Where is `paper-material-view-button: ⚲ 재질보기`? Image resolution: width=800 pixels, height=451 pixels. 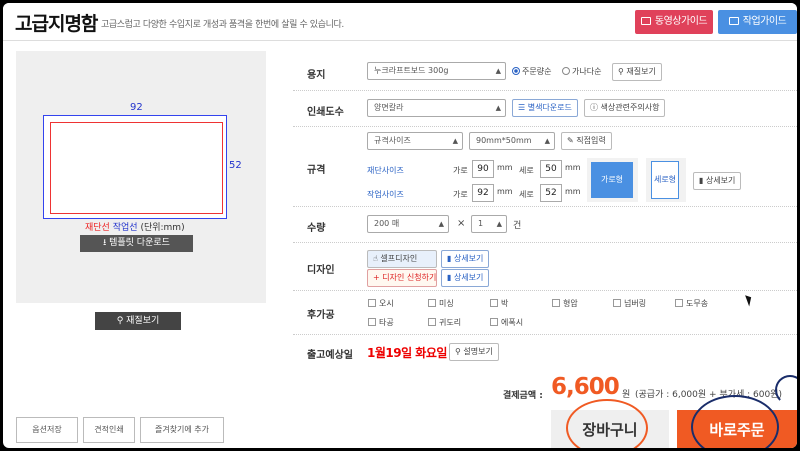 paper-material-view-button: ⚲ 재질보기 is located at coordinates (637, 72).